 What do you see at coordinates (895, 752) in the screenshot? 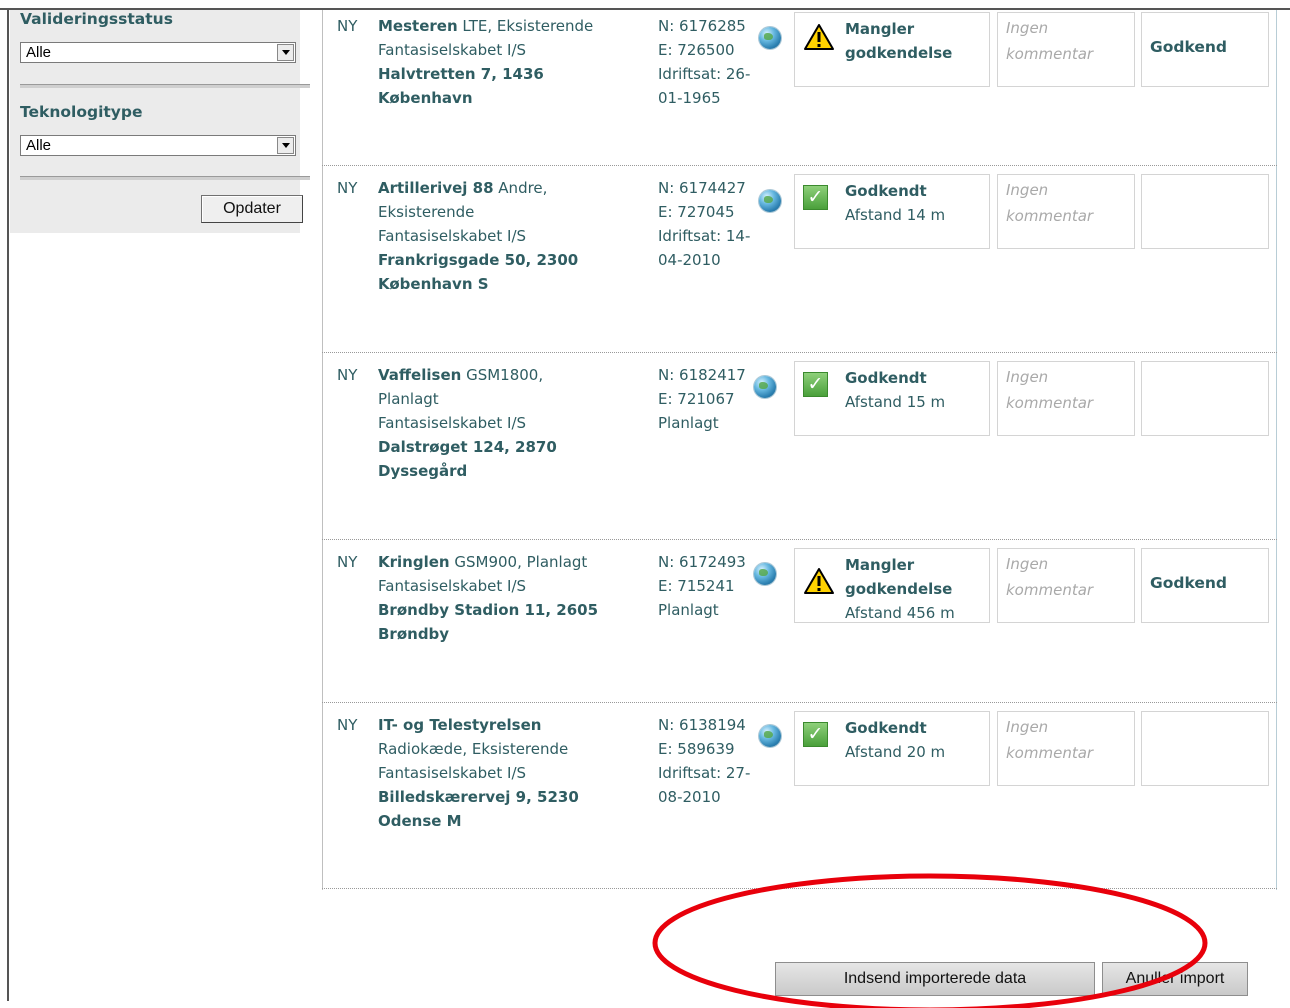
I see `distance-text: Afstand 20 m` at bounding box center [895, 752].